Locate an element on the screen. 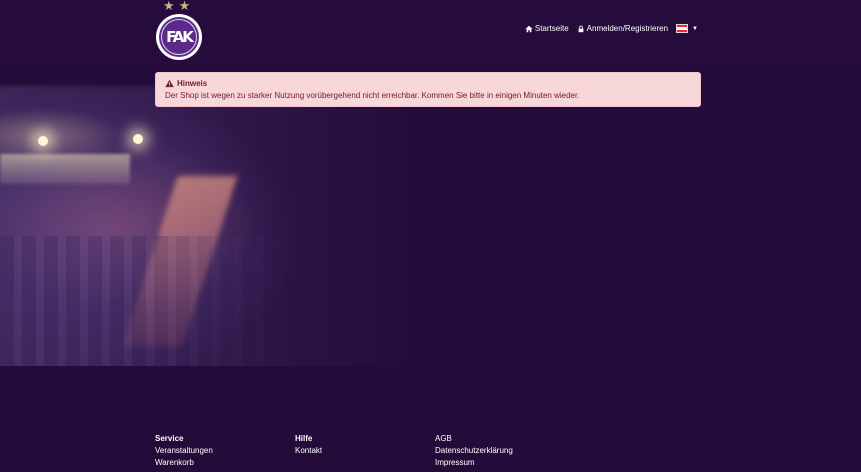  footer-link-cart: Warenkorb is located at coordinates (225, 462).